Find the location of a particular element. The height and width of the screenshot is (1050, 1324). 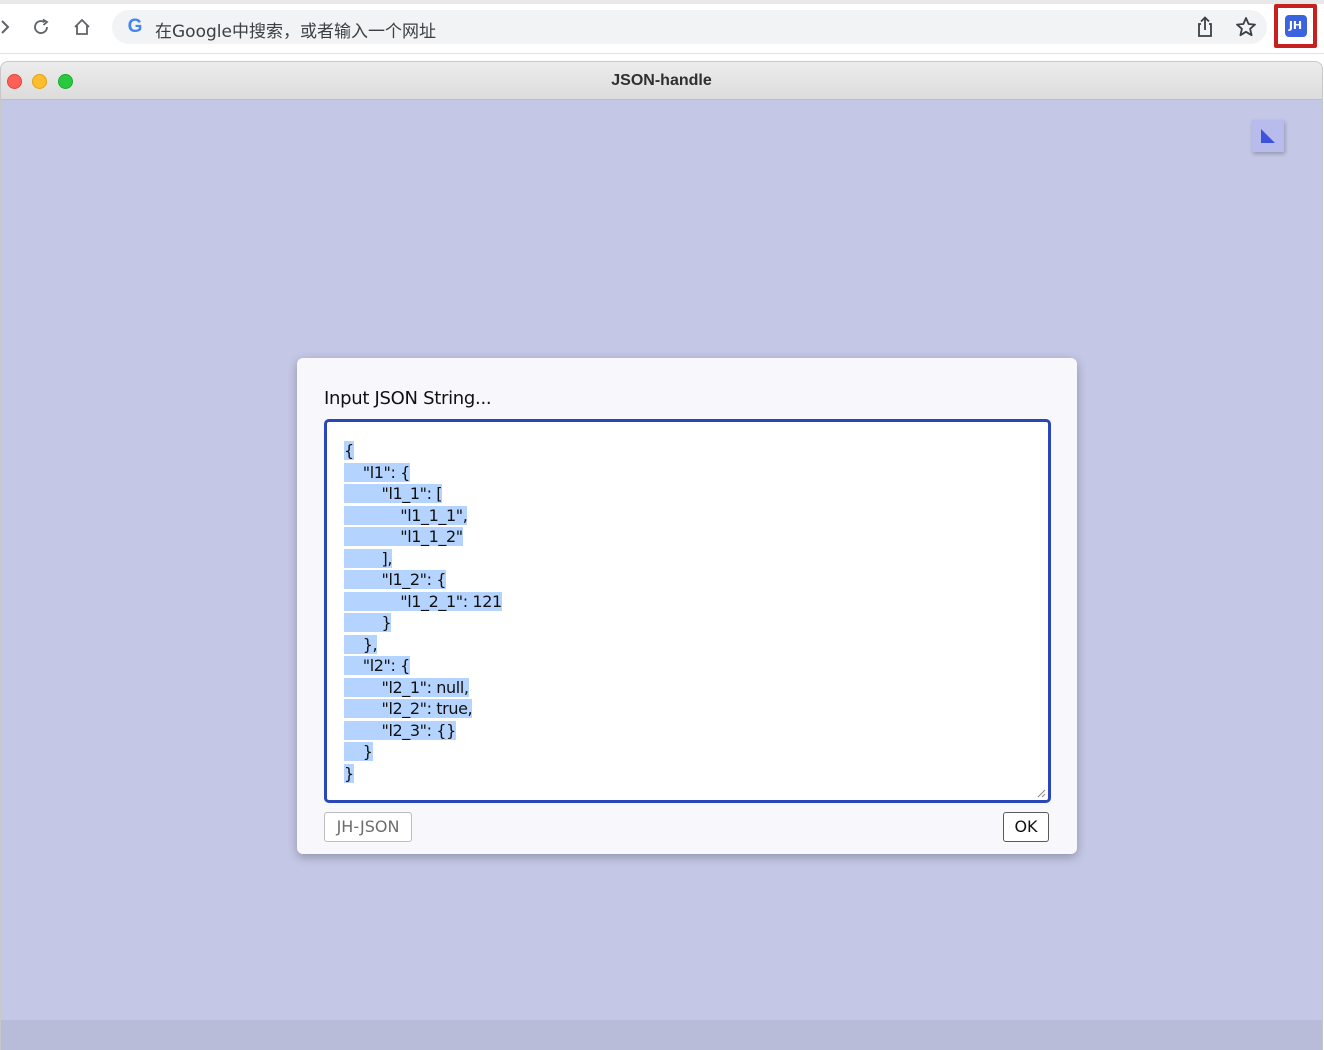

code-line: "l2": { is located at coordinates (423, 666).